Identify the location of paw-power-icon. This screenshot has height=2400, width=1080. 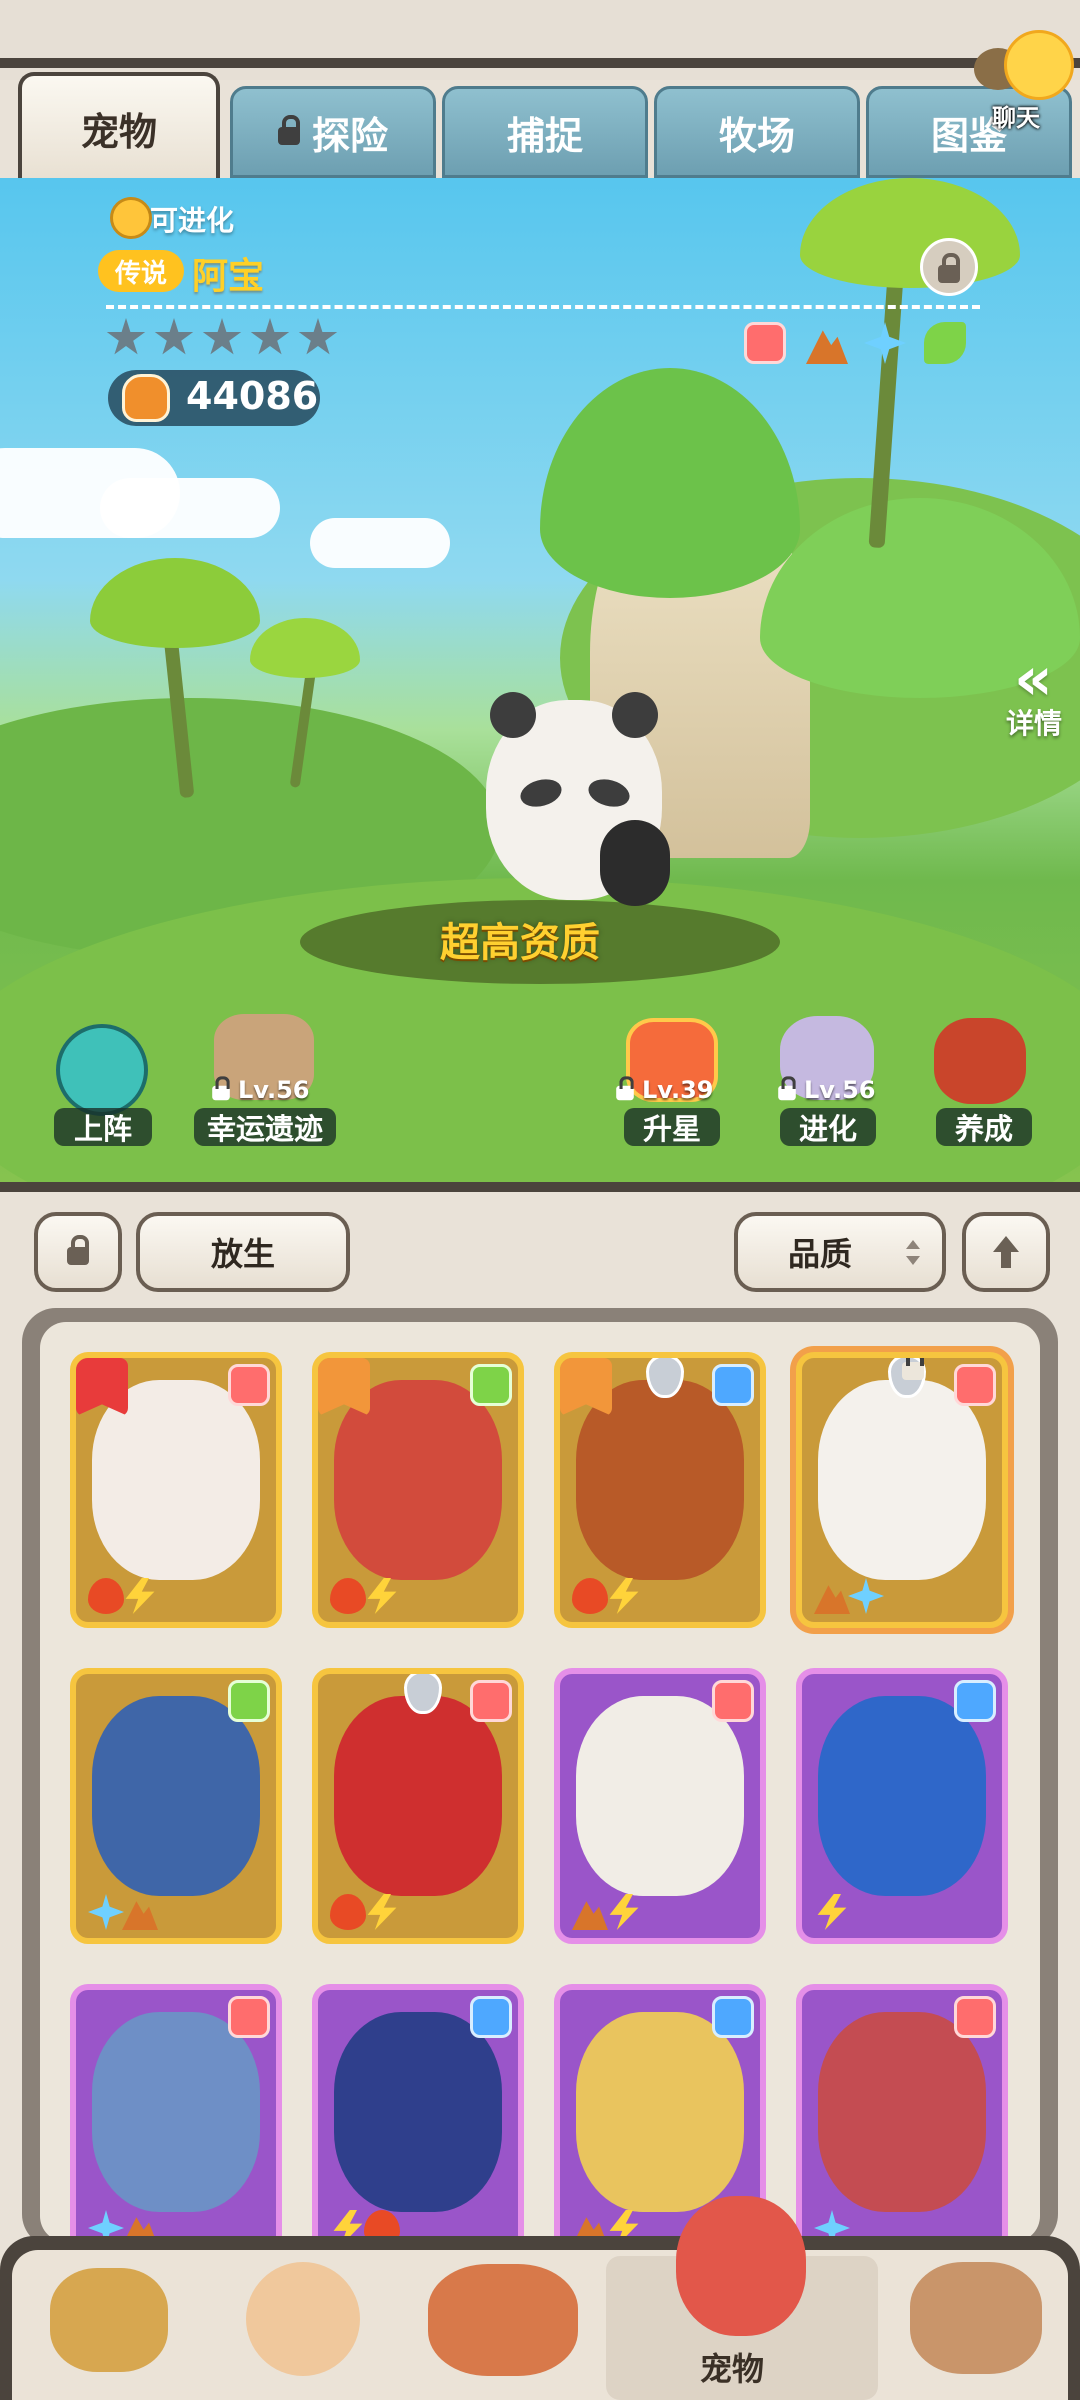
(146, 398).